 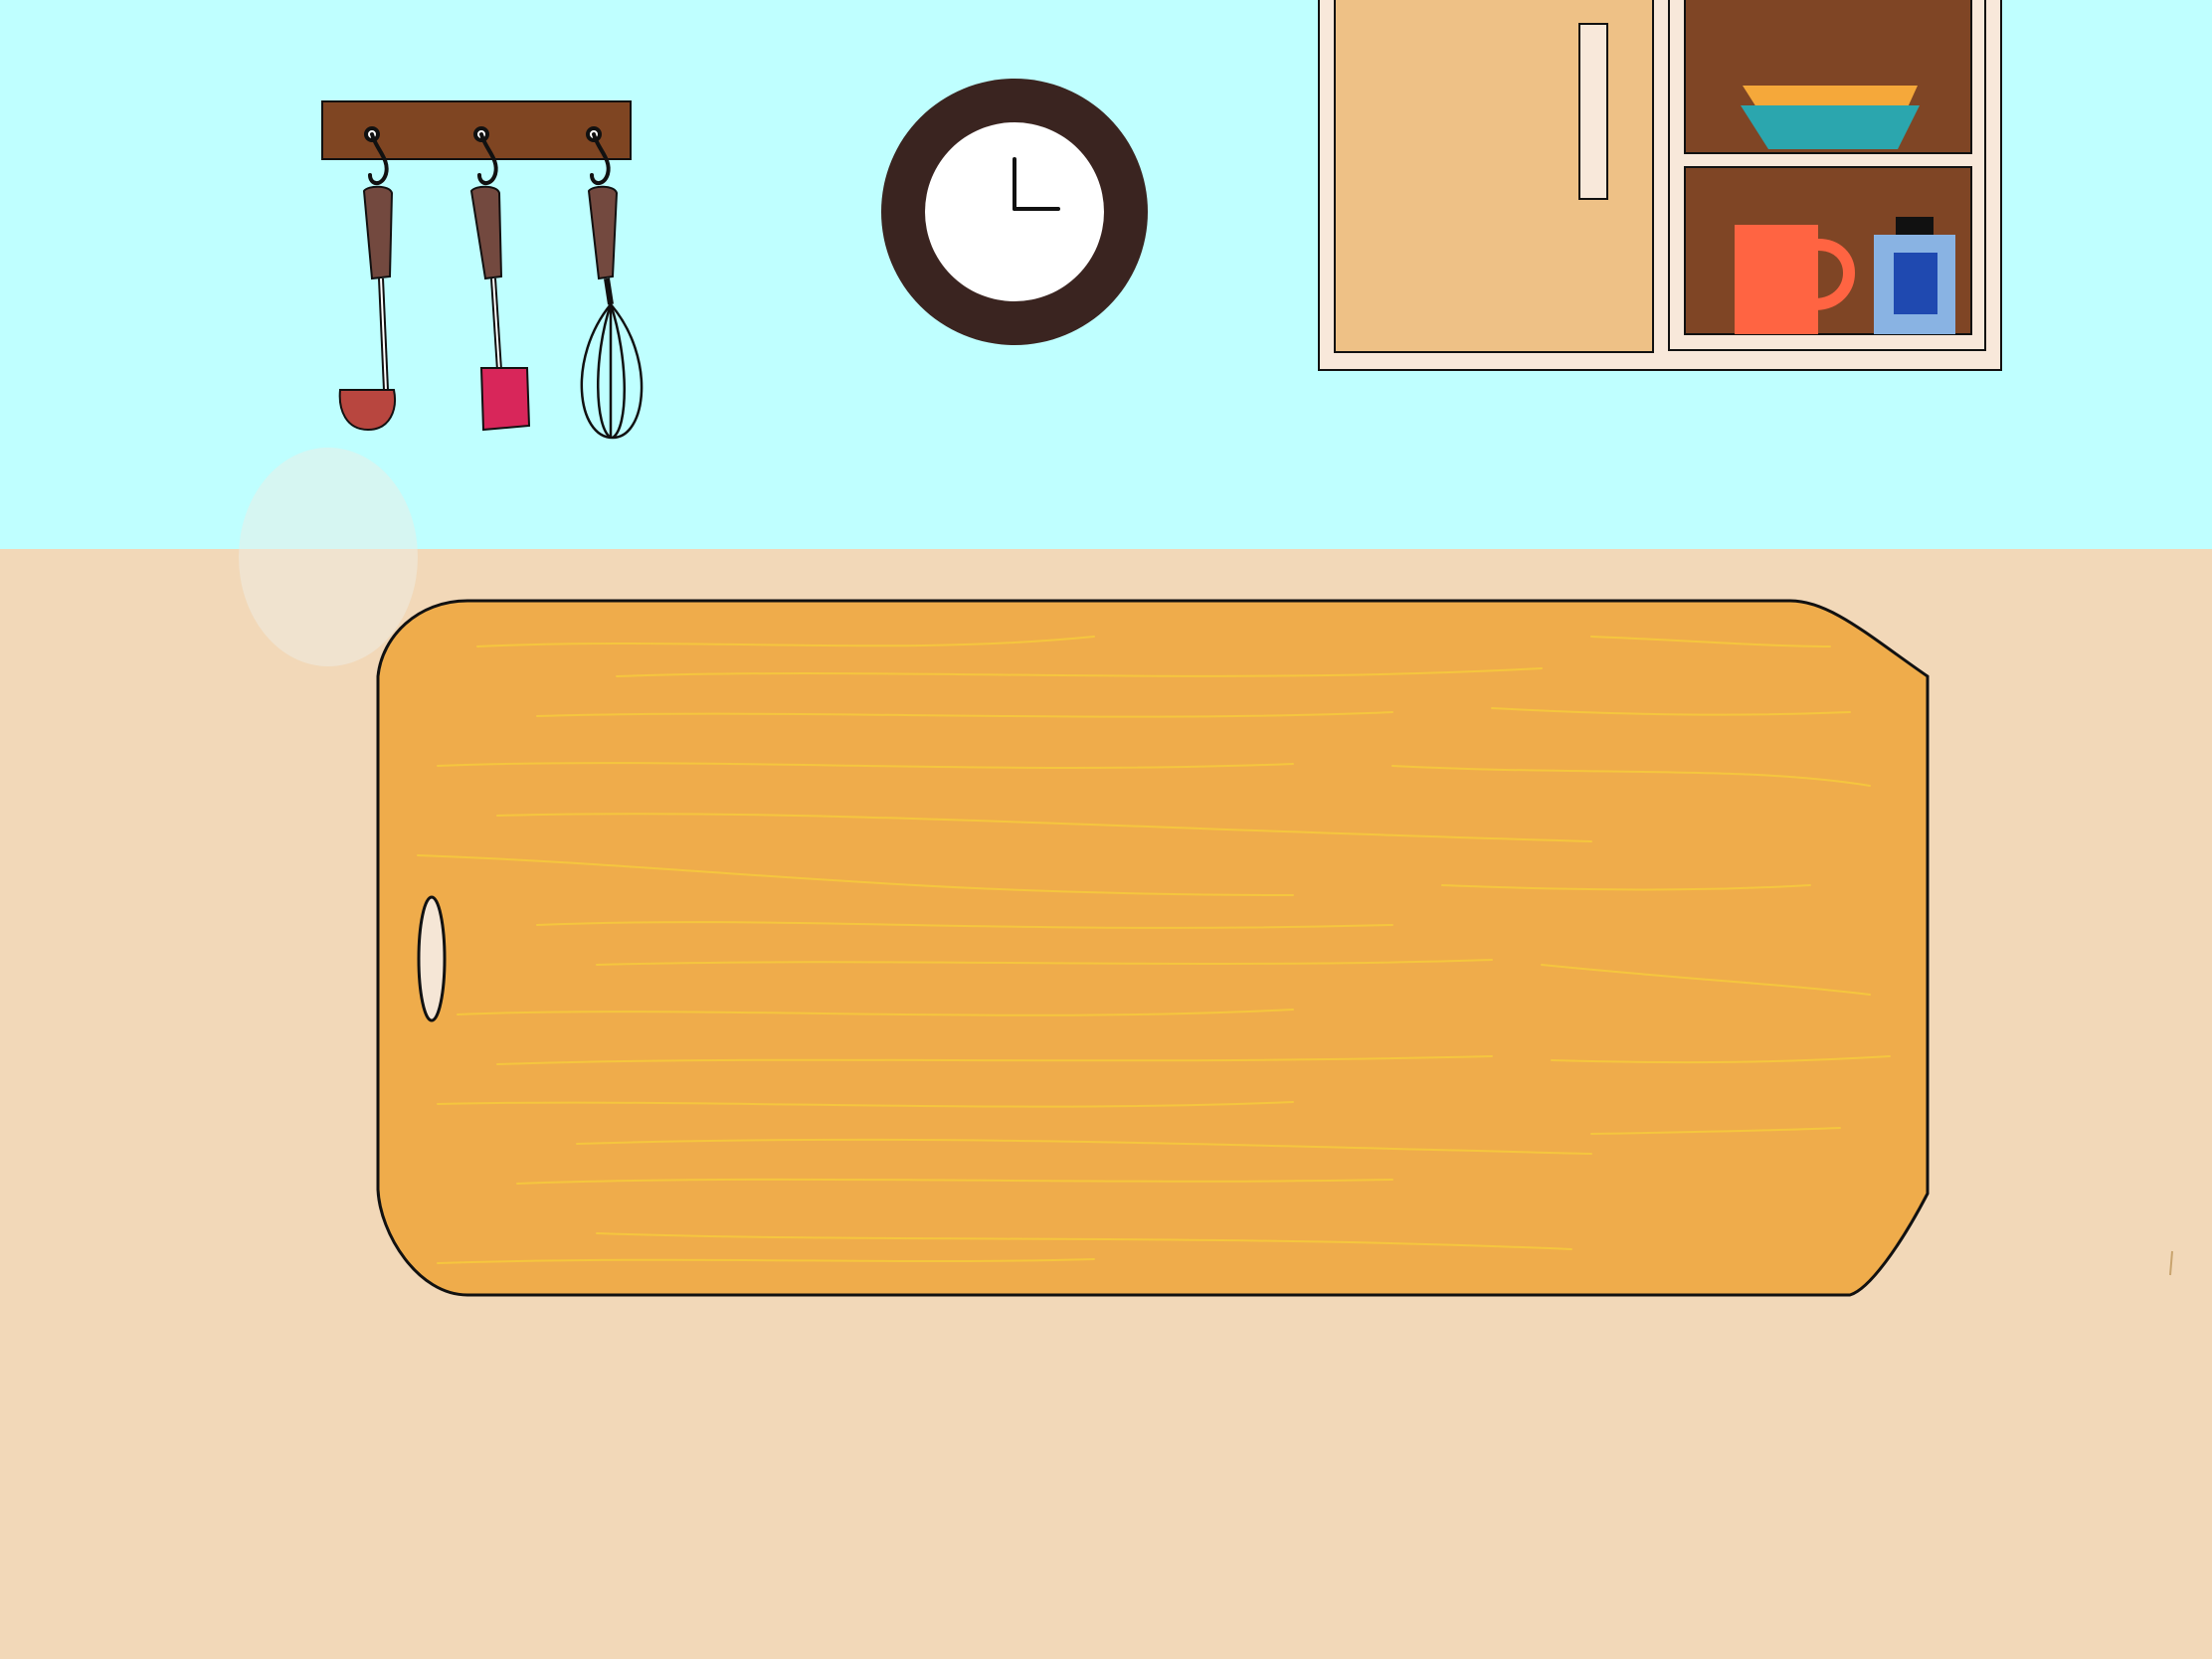 I want to click on bowls-icon, so click(x=1830, y=117).